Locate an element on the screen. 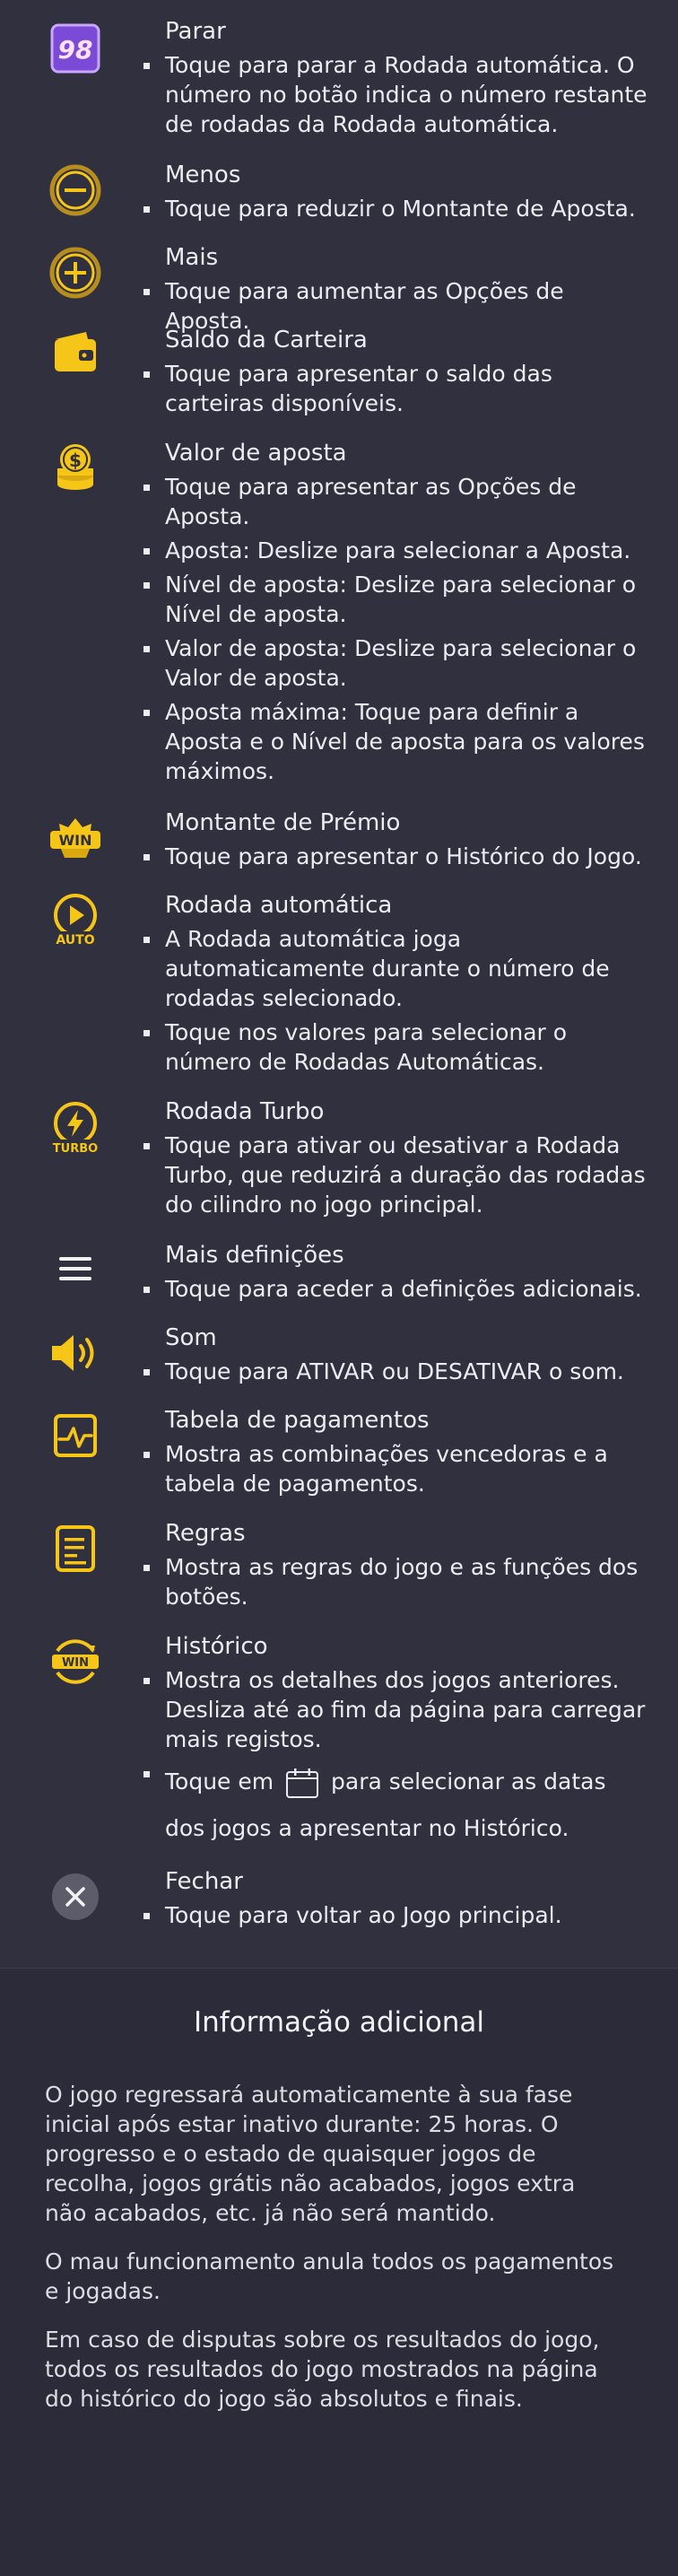 The image size is (678, 2576). sound-icon is located at coordinates (75, 1353).